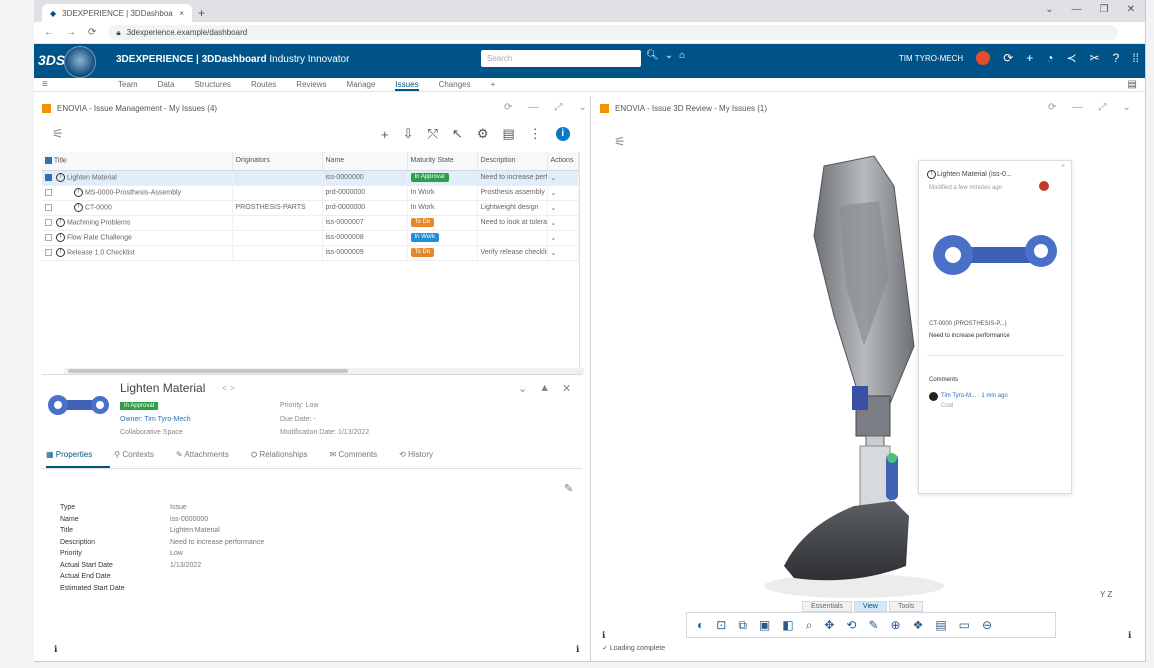 This screenshot has height=668, width=1154. I want to click on tab-contexts: ⚲ Contexts, so click(134, 455).